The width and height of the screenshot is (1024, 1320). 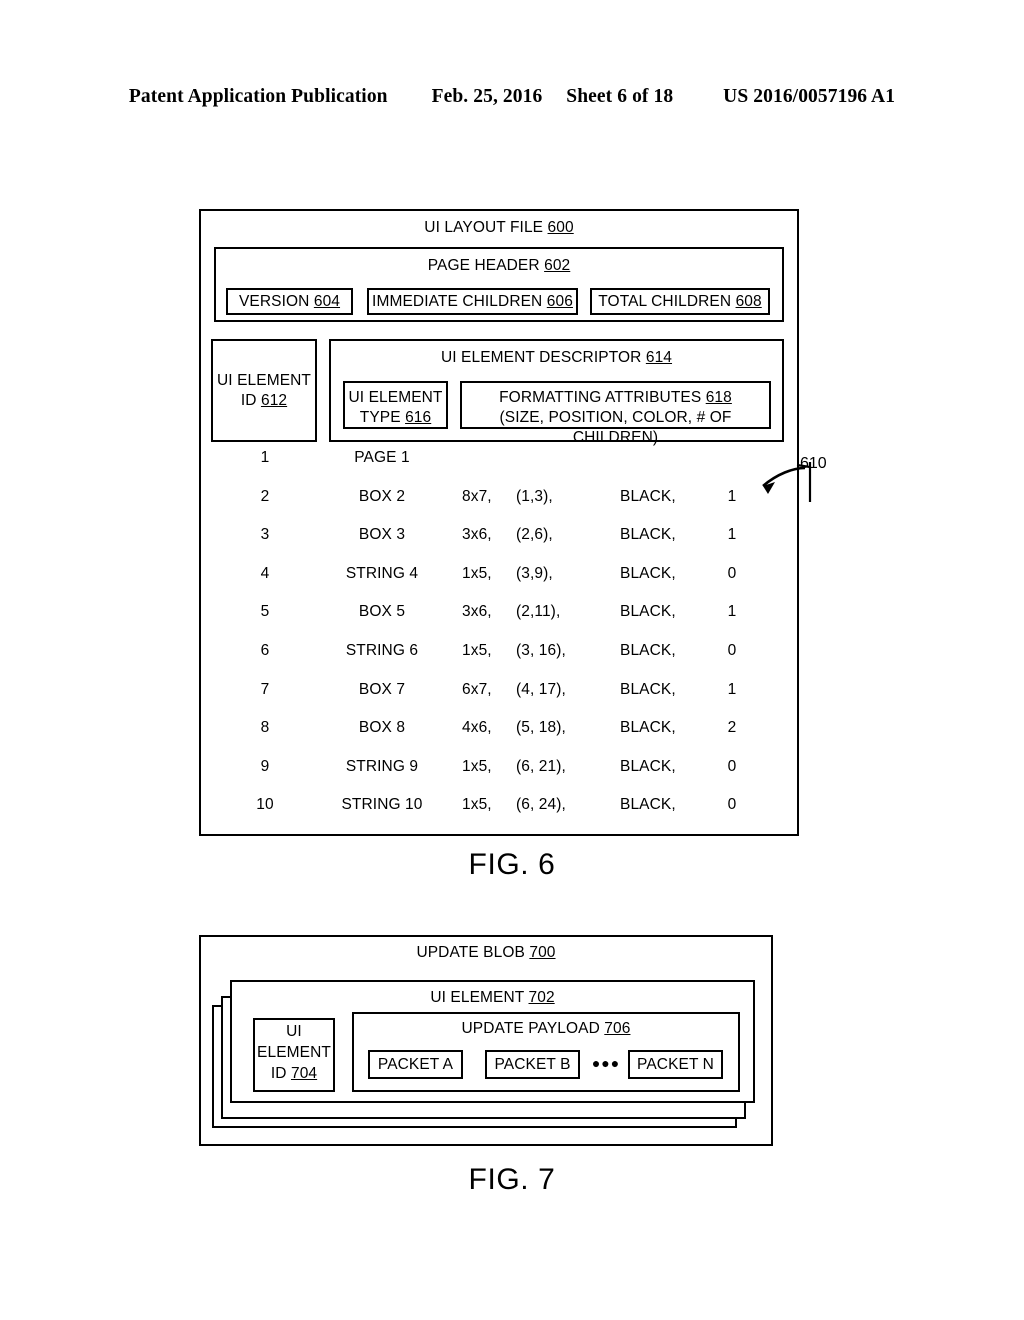 What do you see at coordinates (483, 265) in the screenshot?
I see `page-header-title-text: PAGE HEADER` at bounding box center [483, 265].